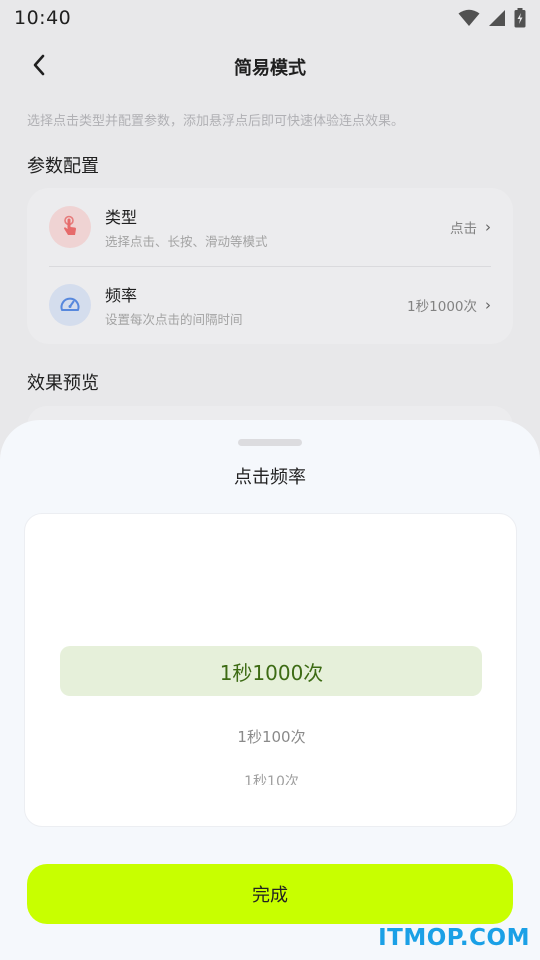 The width and height of the screenshot is (540, 960). Describe the element at coordinates (270, 477) in the screenshot. I see `sheet-title: 点击频率` at that location.